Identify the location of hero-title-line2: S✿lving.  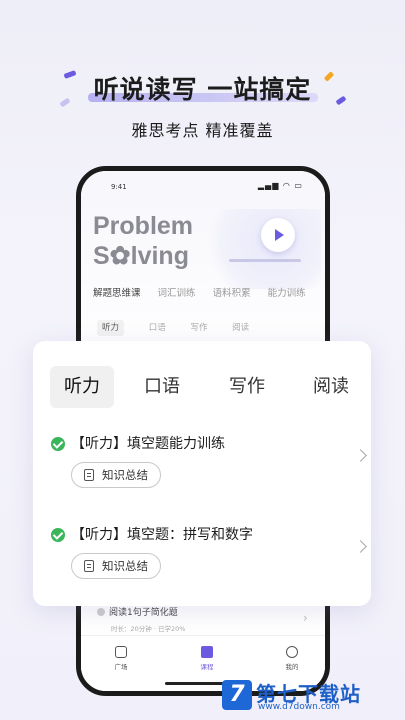
(141, 256).